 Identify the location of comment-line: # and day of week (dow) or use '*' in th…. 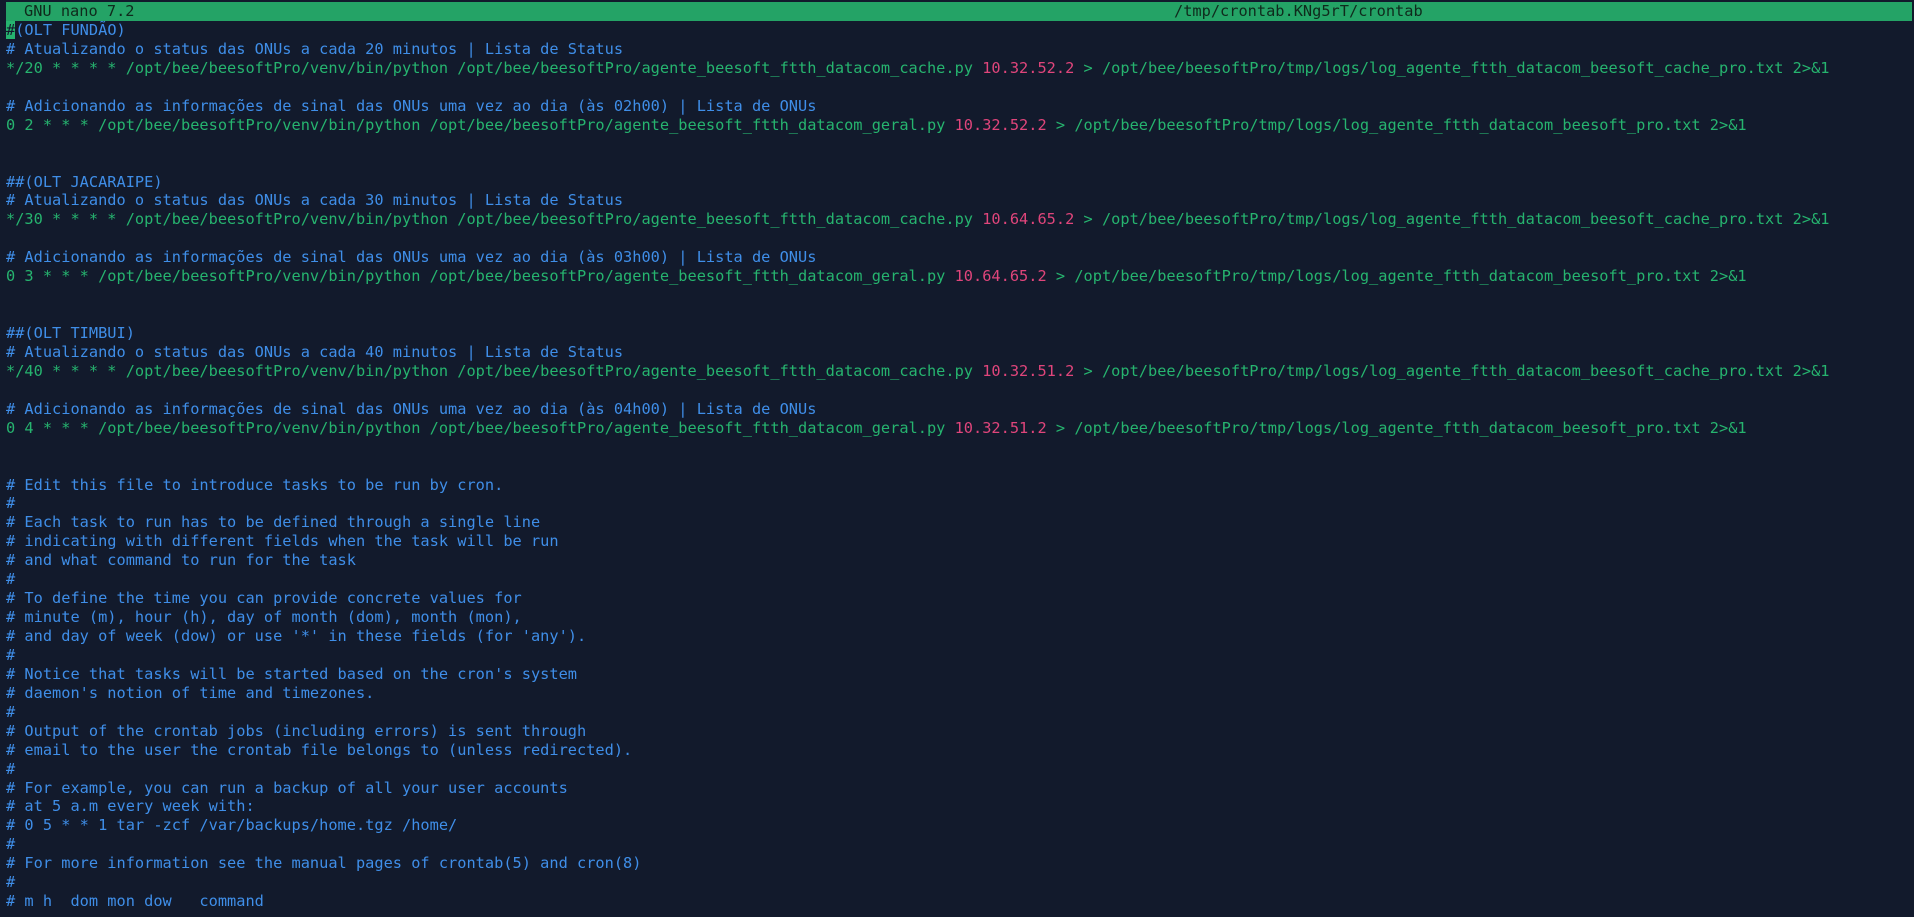
(296, 636).